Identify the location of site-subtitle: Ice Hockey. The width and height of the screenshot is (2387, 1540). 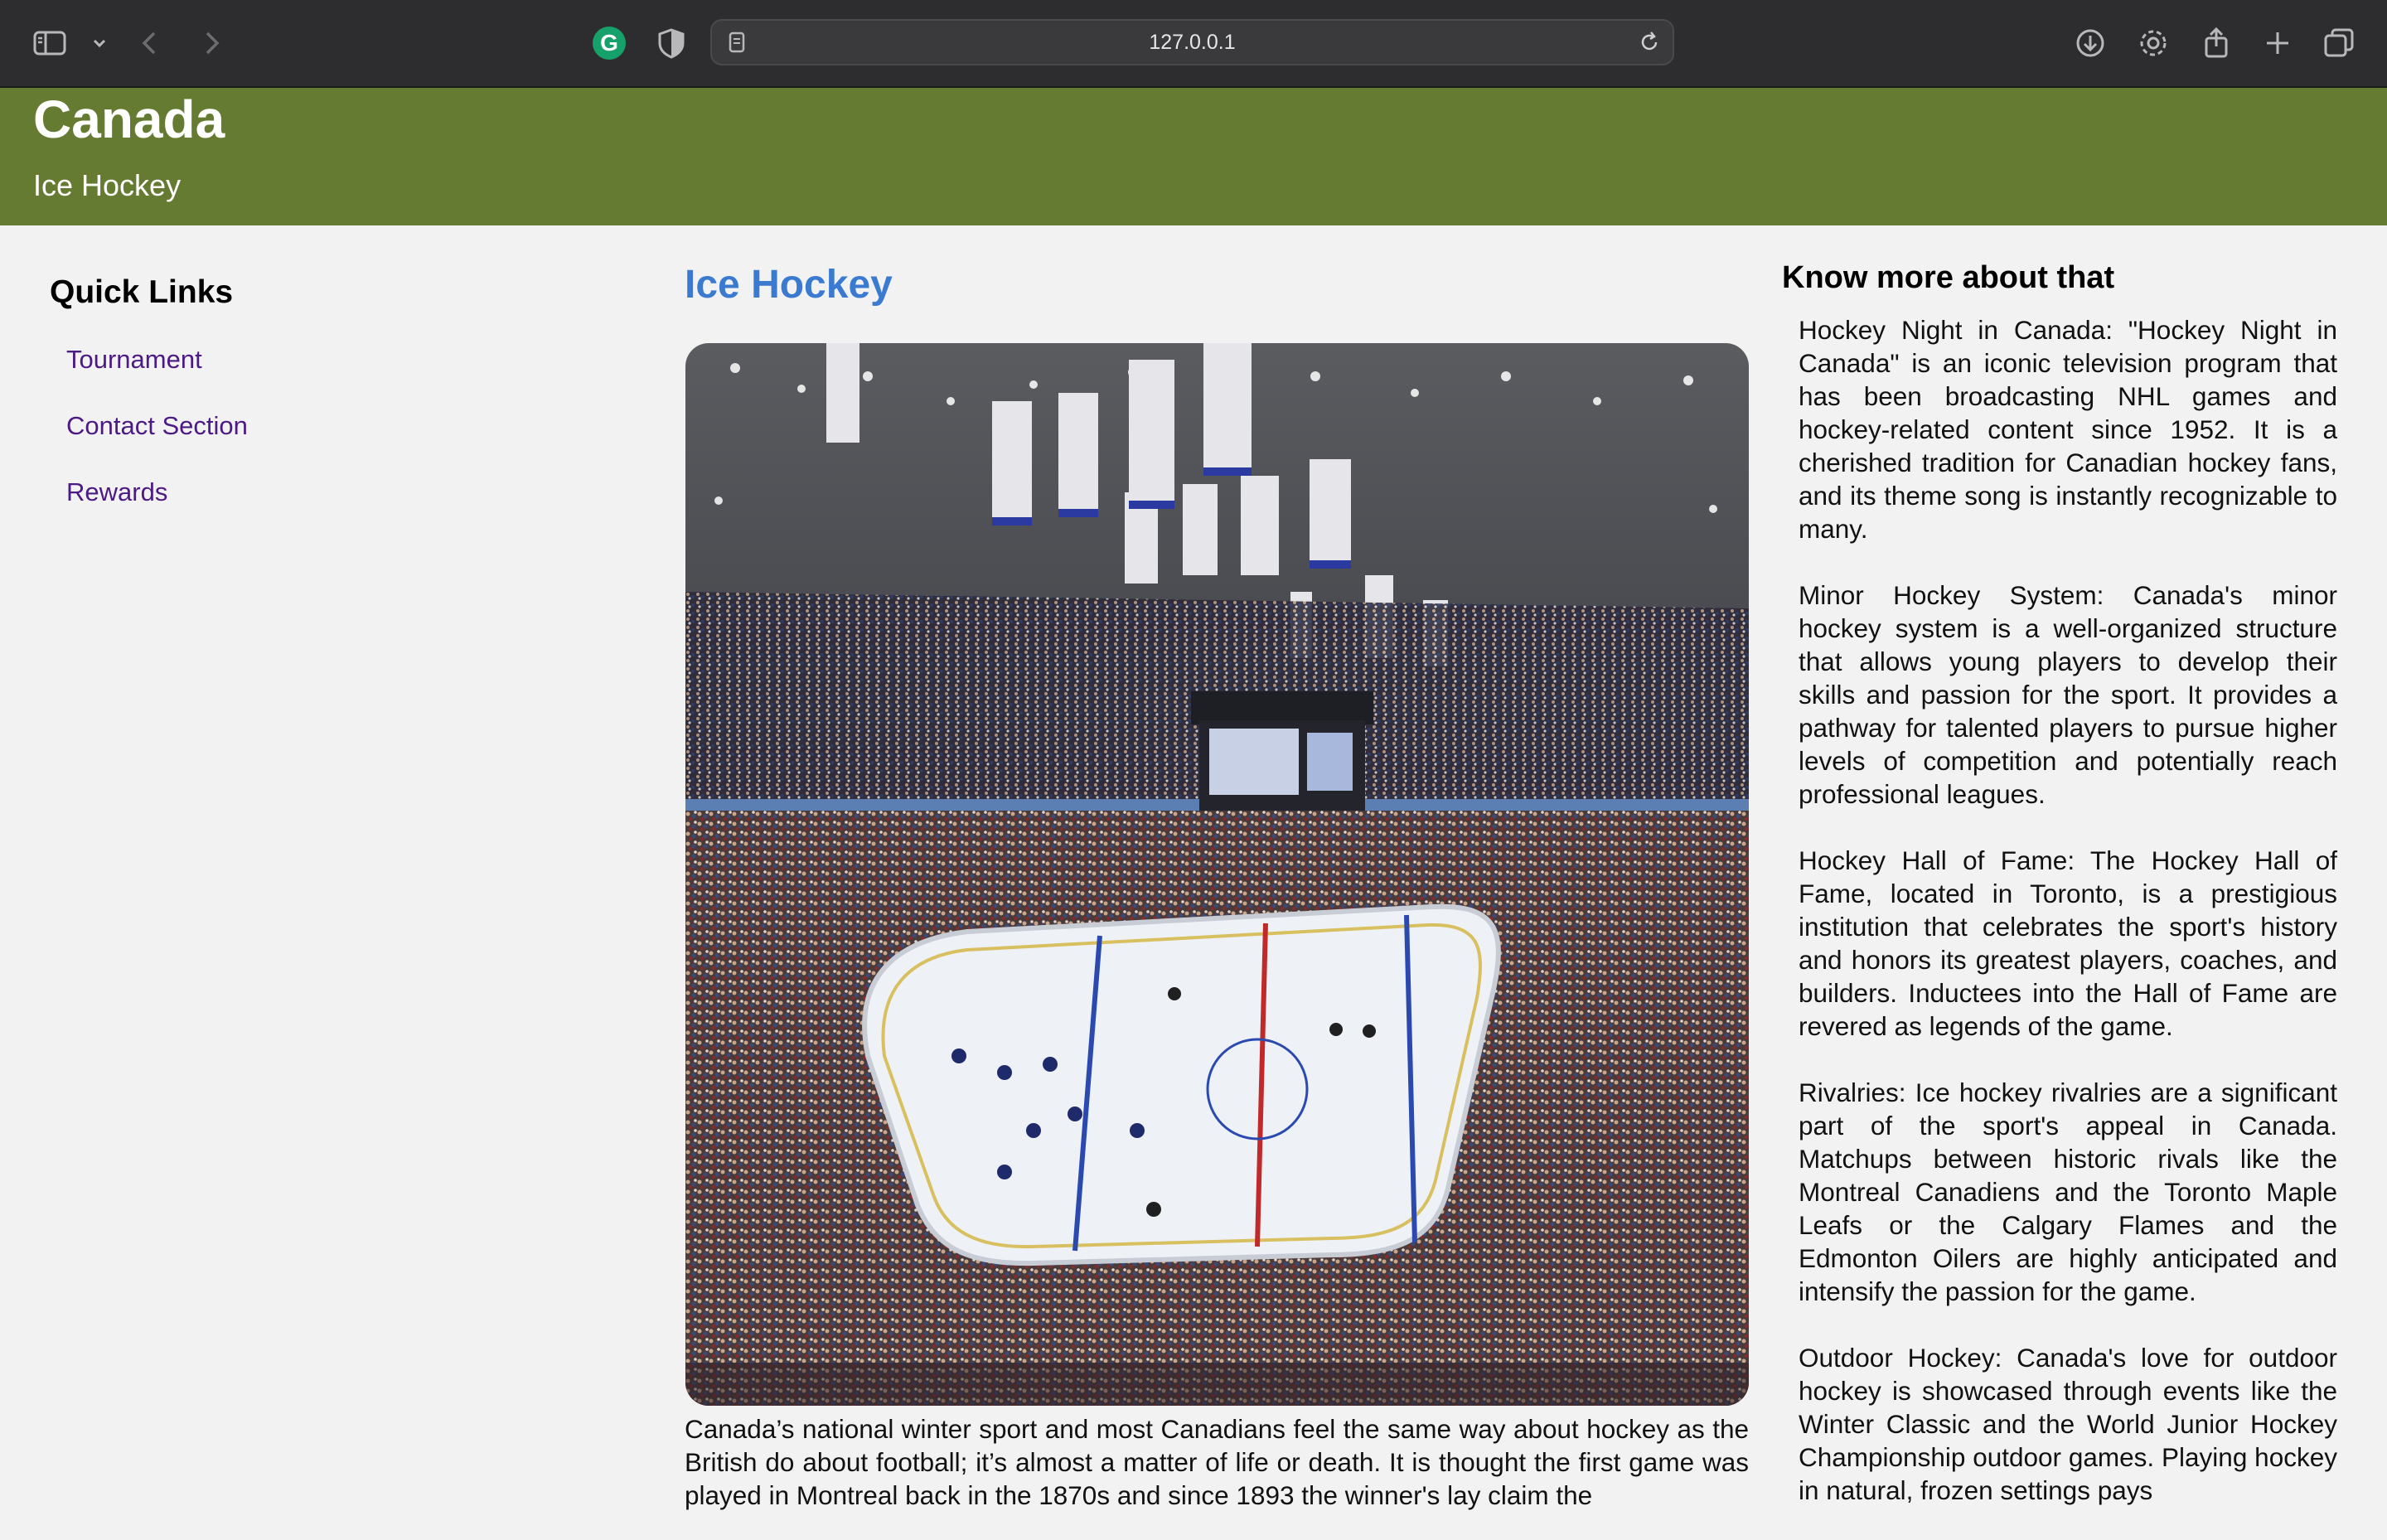
(107, 185).